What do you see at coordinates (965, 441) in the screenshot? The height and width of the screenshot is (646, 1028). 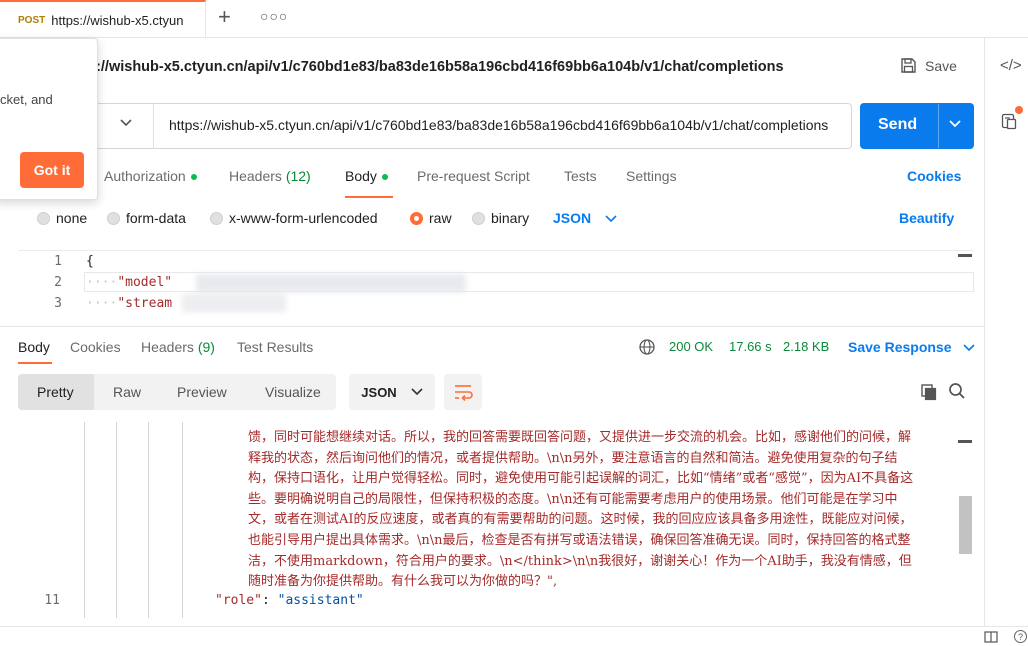 I see `response-scrollbar-cap` at bounding box center [965, 441].